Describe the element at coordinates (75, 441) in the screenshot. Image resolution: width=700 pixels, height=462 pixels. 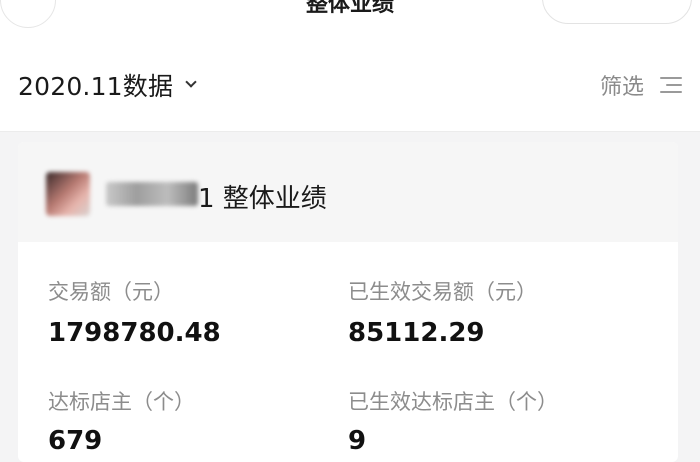
I see `stat-value-qualified-owners: 679` at that location.